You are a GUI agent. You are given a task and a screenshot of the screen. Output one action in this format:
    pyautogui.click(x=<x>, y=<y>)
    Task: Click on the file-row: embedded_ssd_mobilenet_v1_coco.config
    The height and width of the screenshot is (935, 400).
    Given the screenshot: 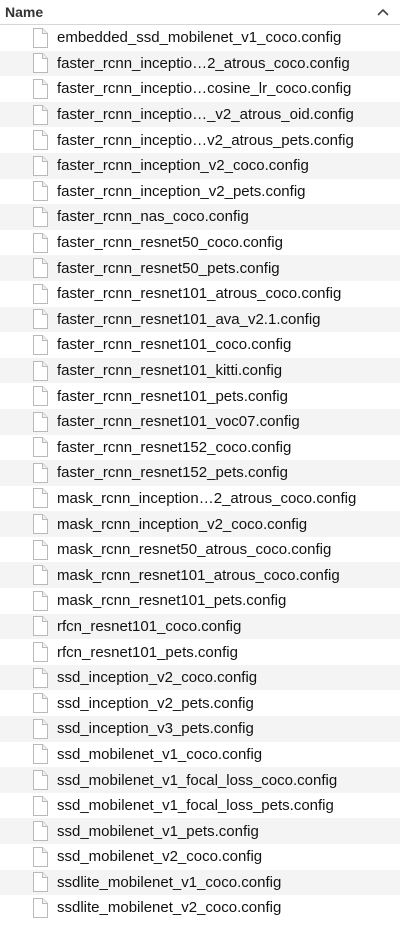 What is the action you would take?
    pyautogui.click(x=200, y=38)
    